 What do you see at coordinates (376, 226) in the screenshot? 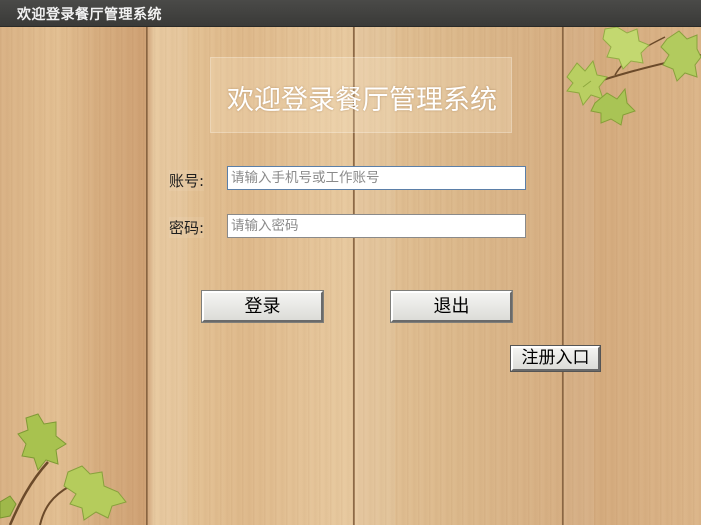
I see `password-input` at bounding box center [376, 226].